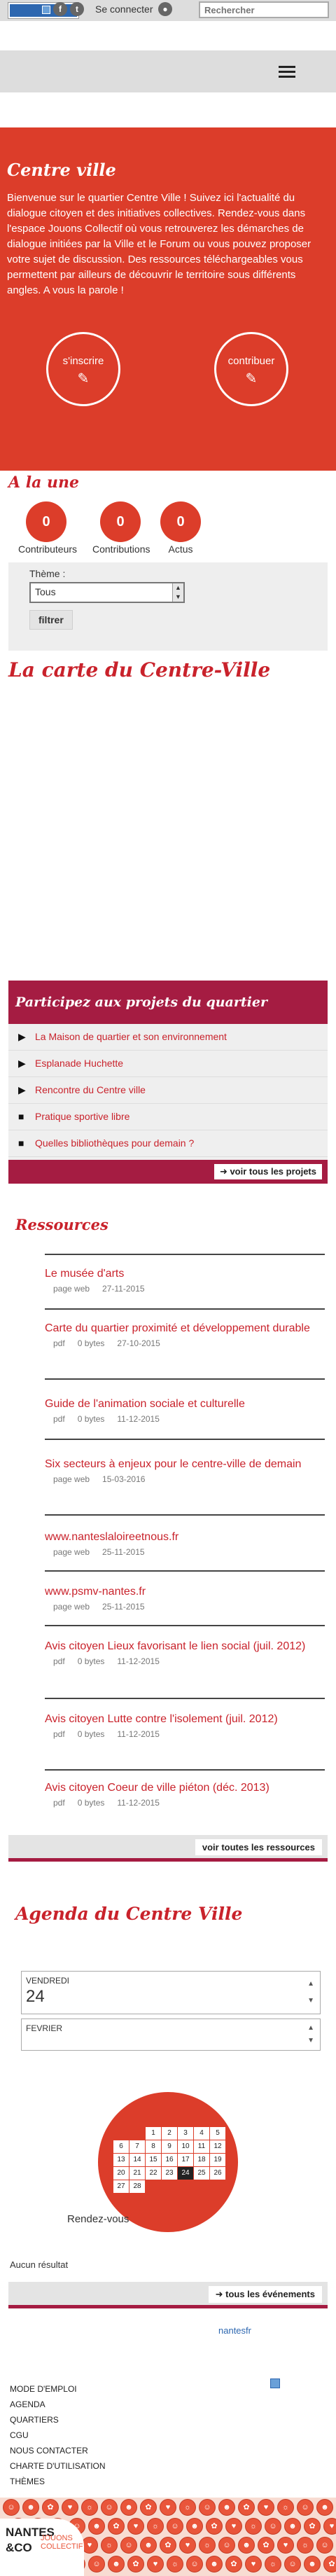  I want to click on calendar-day: 6, so click(121, 2146).